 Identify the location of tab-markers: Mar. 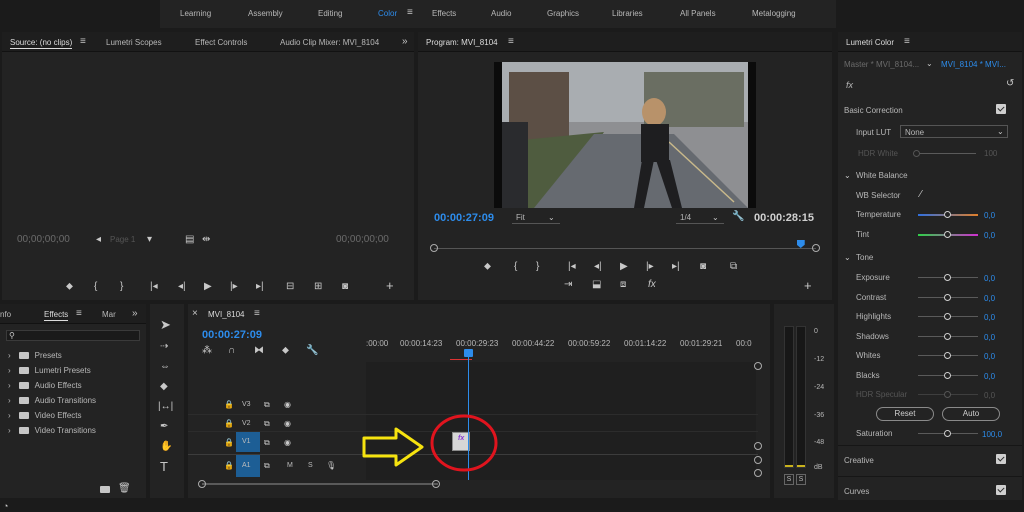
(109, 314).